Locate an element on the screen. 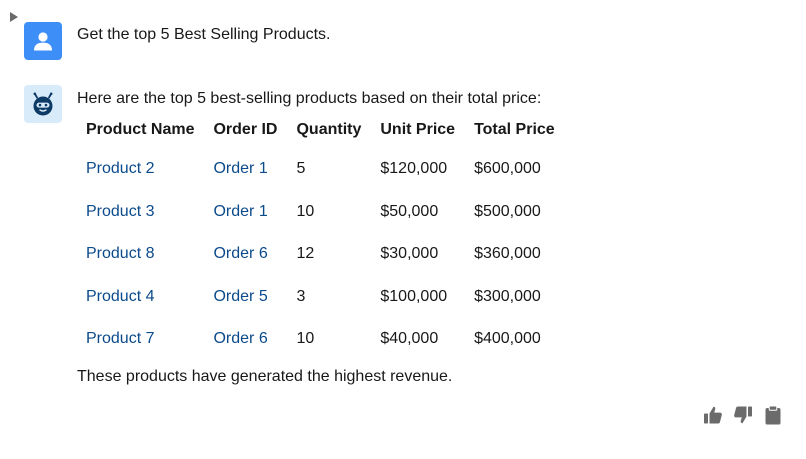 Image resolution: width=806 pixels, height=459 pixels. total-price-cell: $300,000 is located at coordinates (507, 296).